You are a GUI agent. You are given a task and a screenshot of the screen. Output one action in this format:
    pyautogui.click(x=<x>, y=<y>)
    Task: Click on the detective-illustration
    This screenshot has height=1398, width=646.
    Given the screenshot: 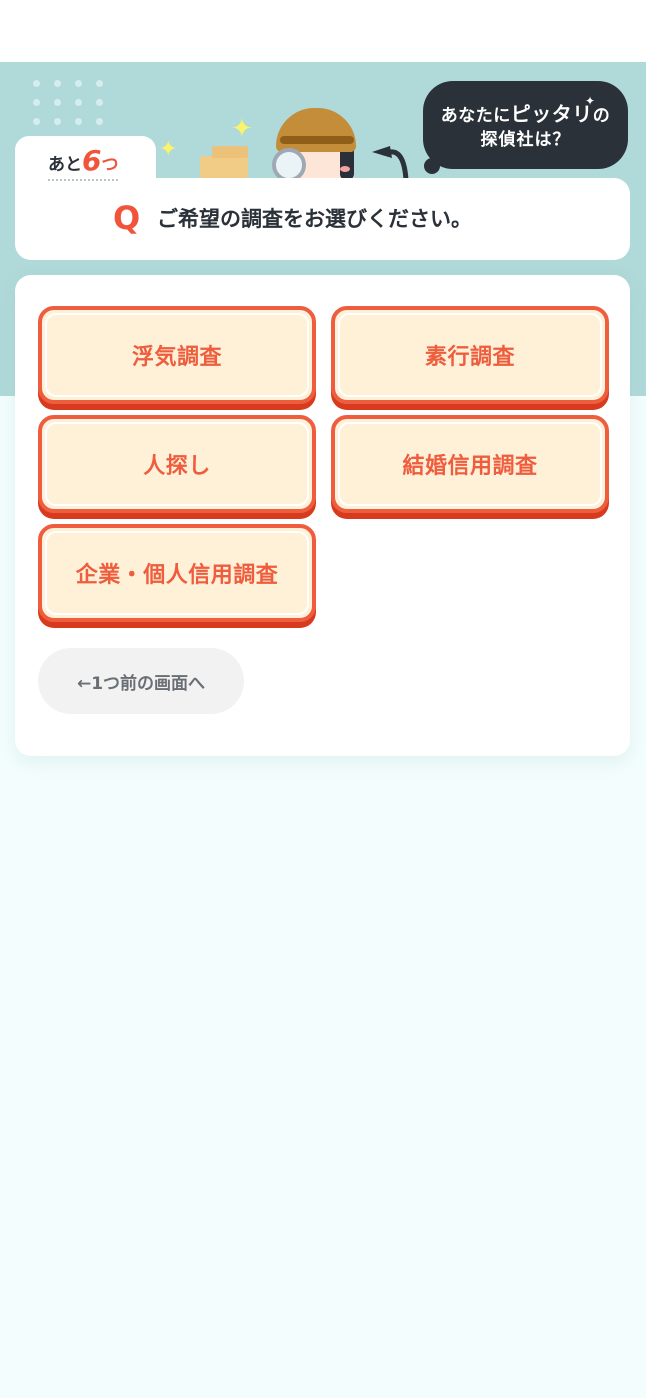 What is the action you would take?
    pyautogui.click(x=315, y=145)
    